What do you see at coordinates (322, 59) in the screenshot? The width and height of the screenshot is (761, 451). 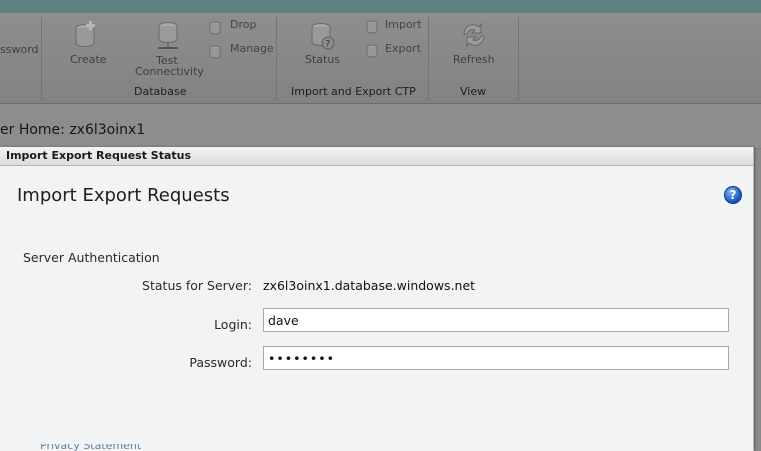 I see `status-button: Status` at bounding box center [322, 59].